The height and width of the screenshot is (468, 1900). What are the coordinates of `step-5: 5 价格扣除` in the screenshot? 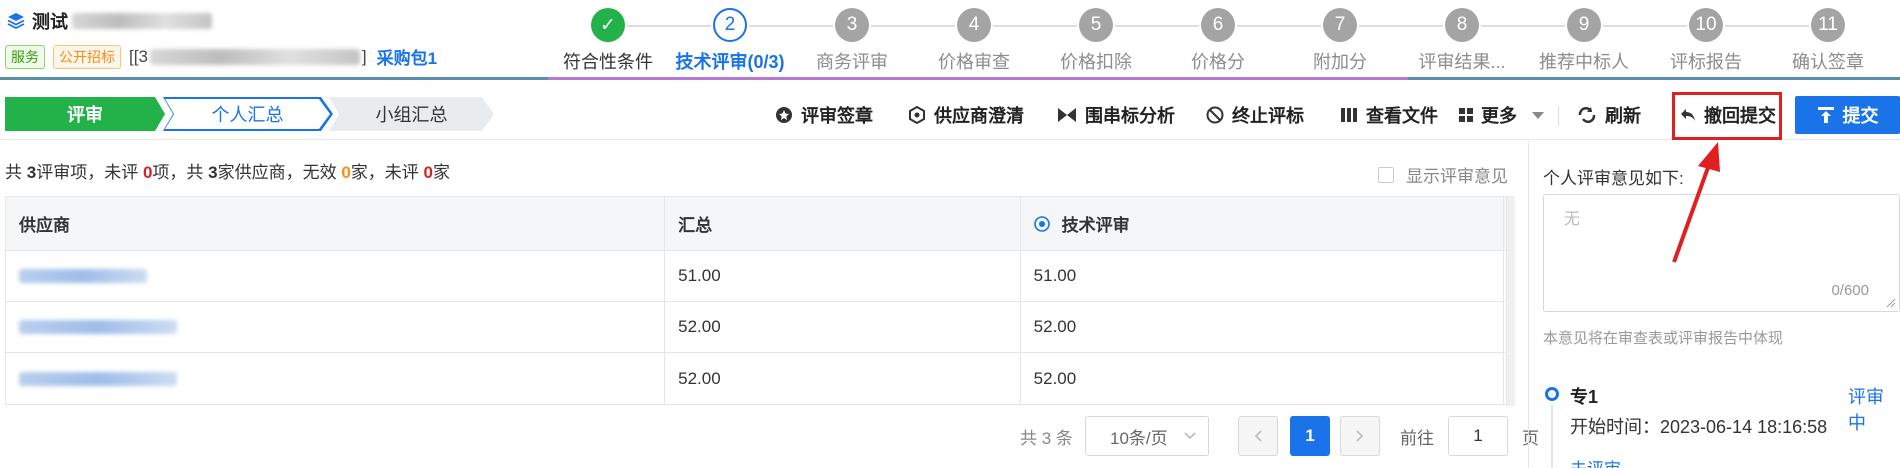 It's located at (1096, 41).